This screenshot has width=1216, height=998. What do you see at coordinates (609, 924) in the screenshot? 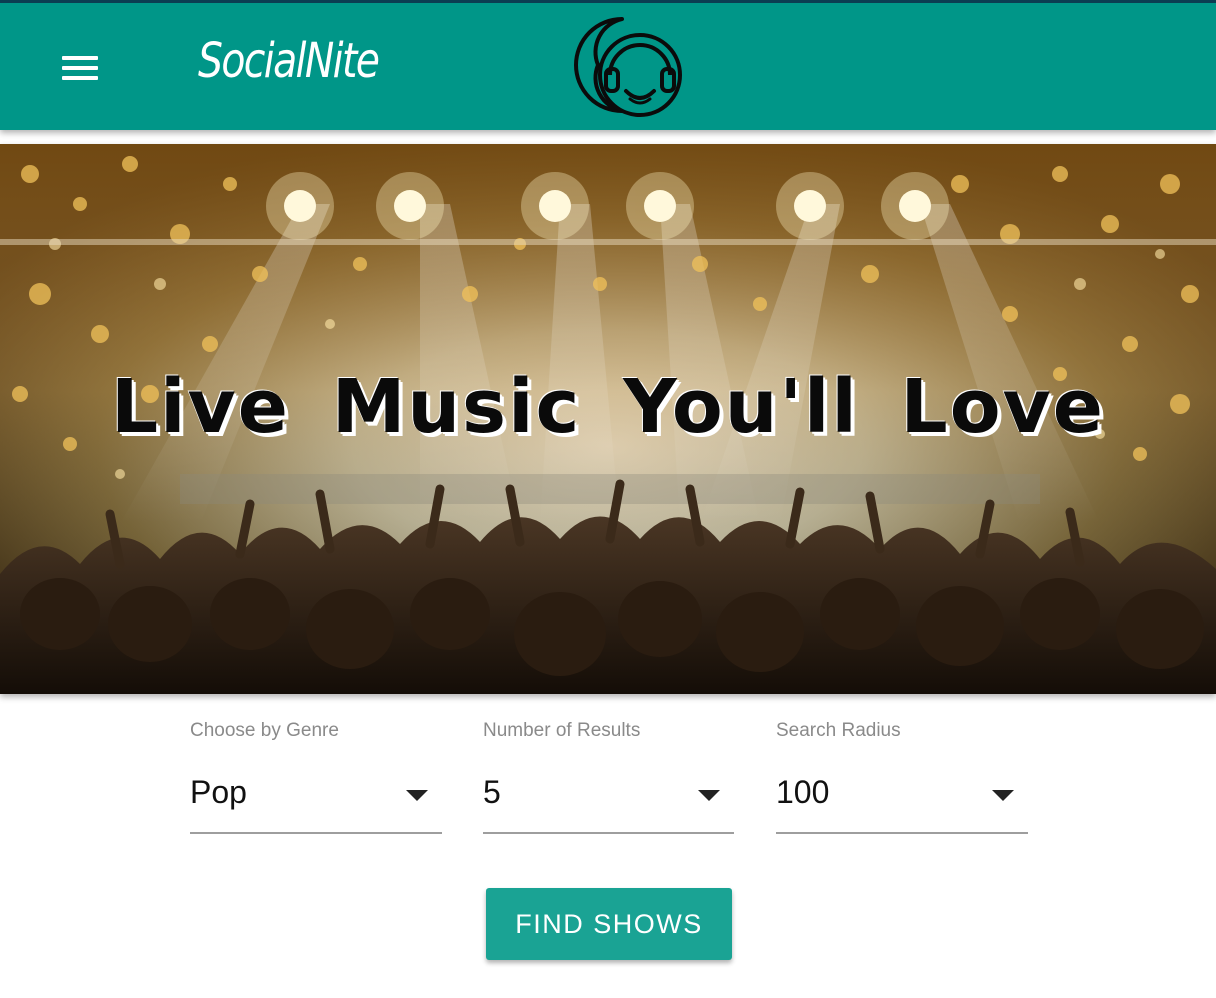
I see `find-shows-button: FIND SHOWS` at bounding box center [609, 924].